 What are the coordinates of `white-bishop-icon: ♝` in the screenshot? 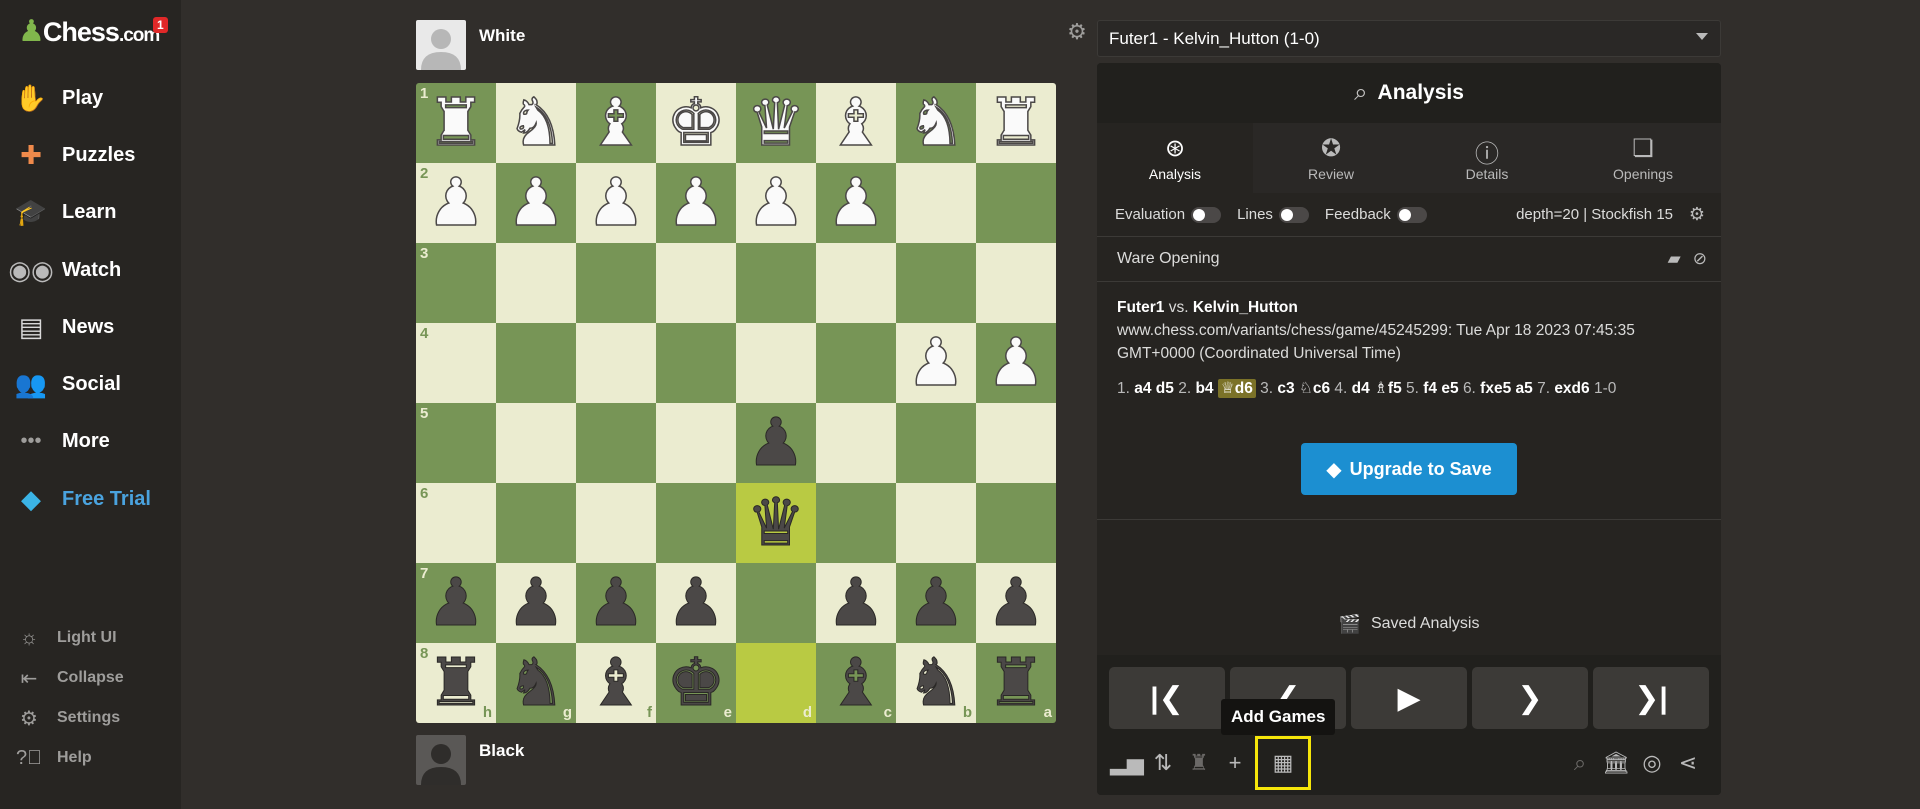 It's located at (856, 123).